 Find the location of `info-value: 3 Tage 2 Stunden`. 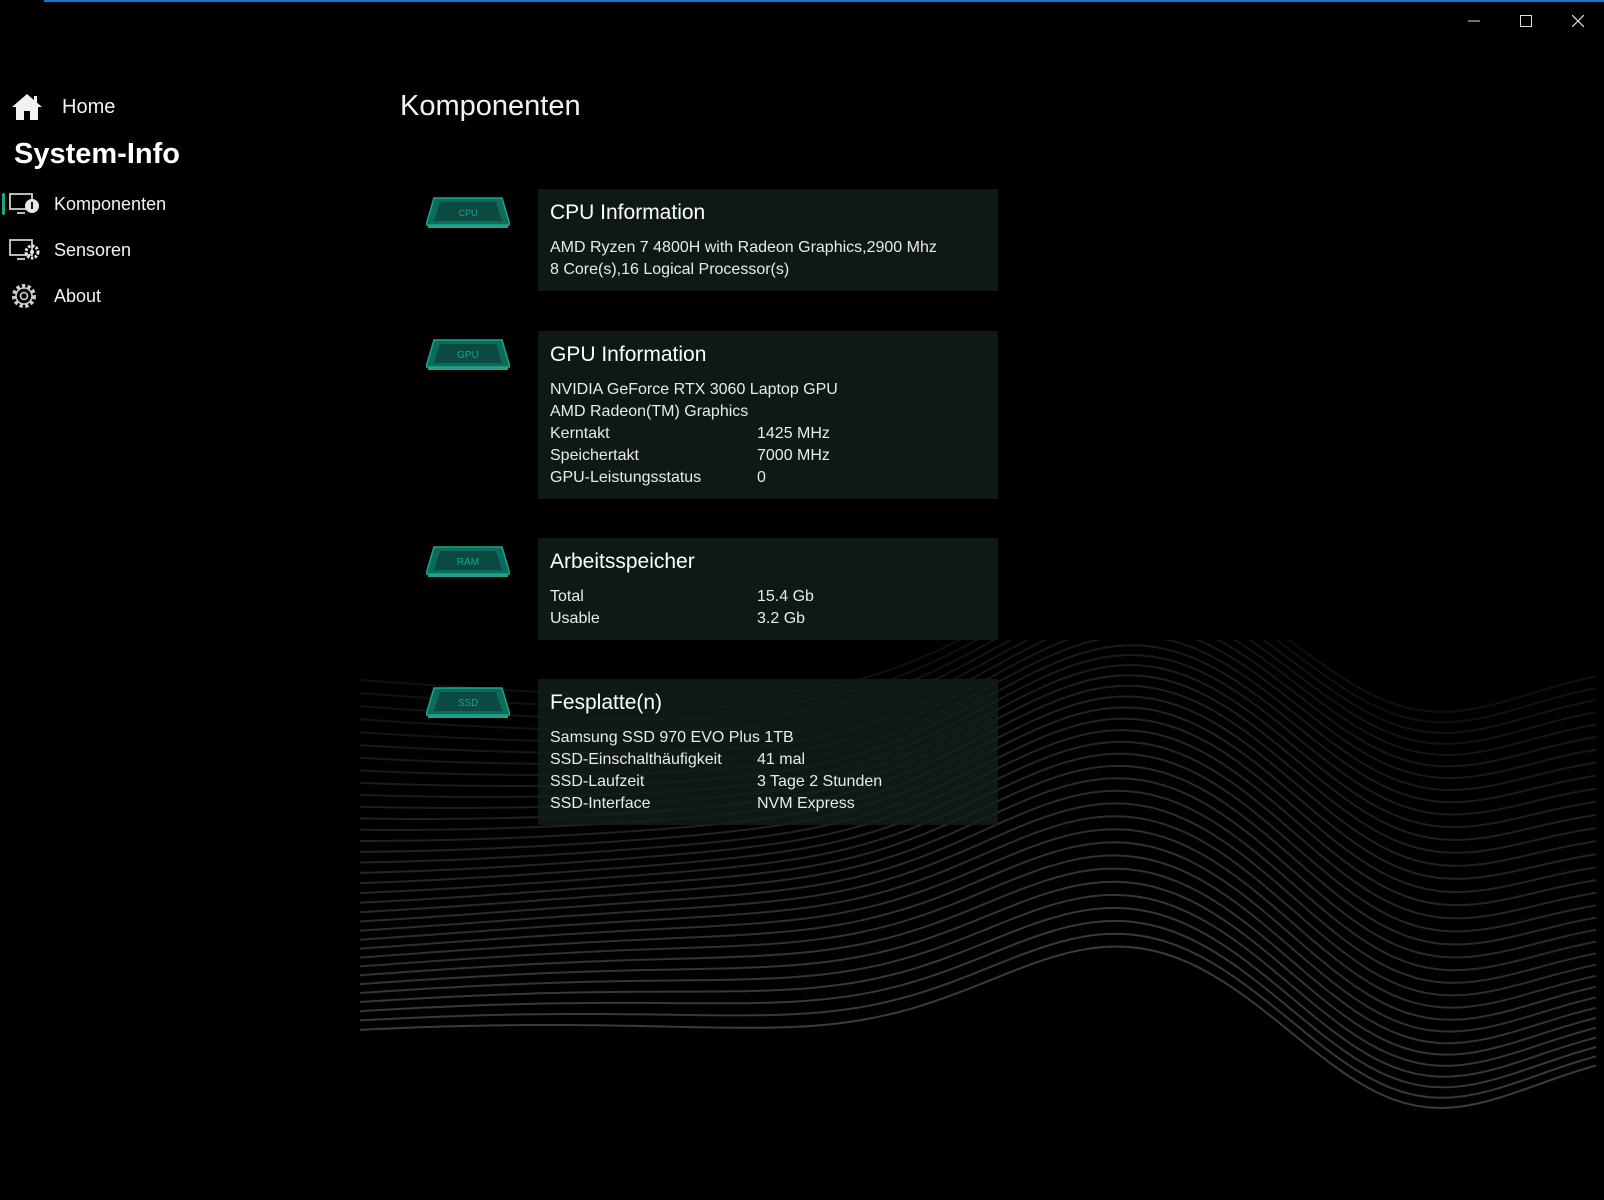

info-value: 3 Tage 2 Stunden is located at coordinates (820, 781).